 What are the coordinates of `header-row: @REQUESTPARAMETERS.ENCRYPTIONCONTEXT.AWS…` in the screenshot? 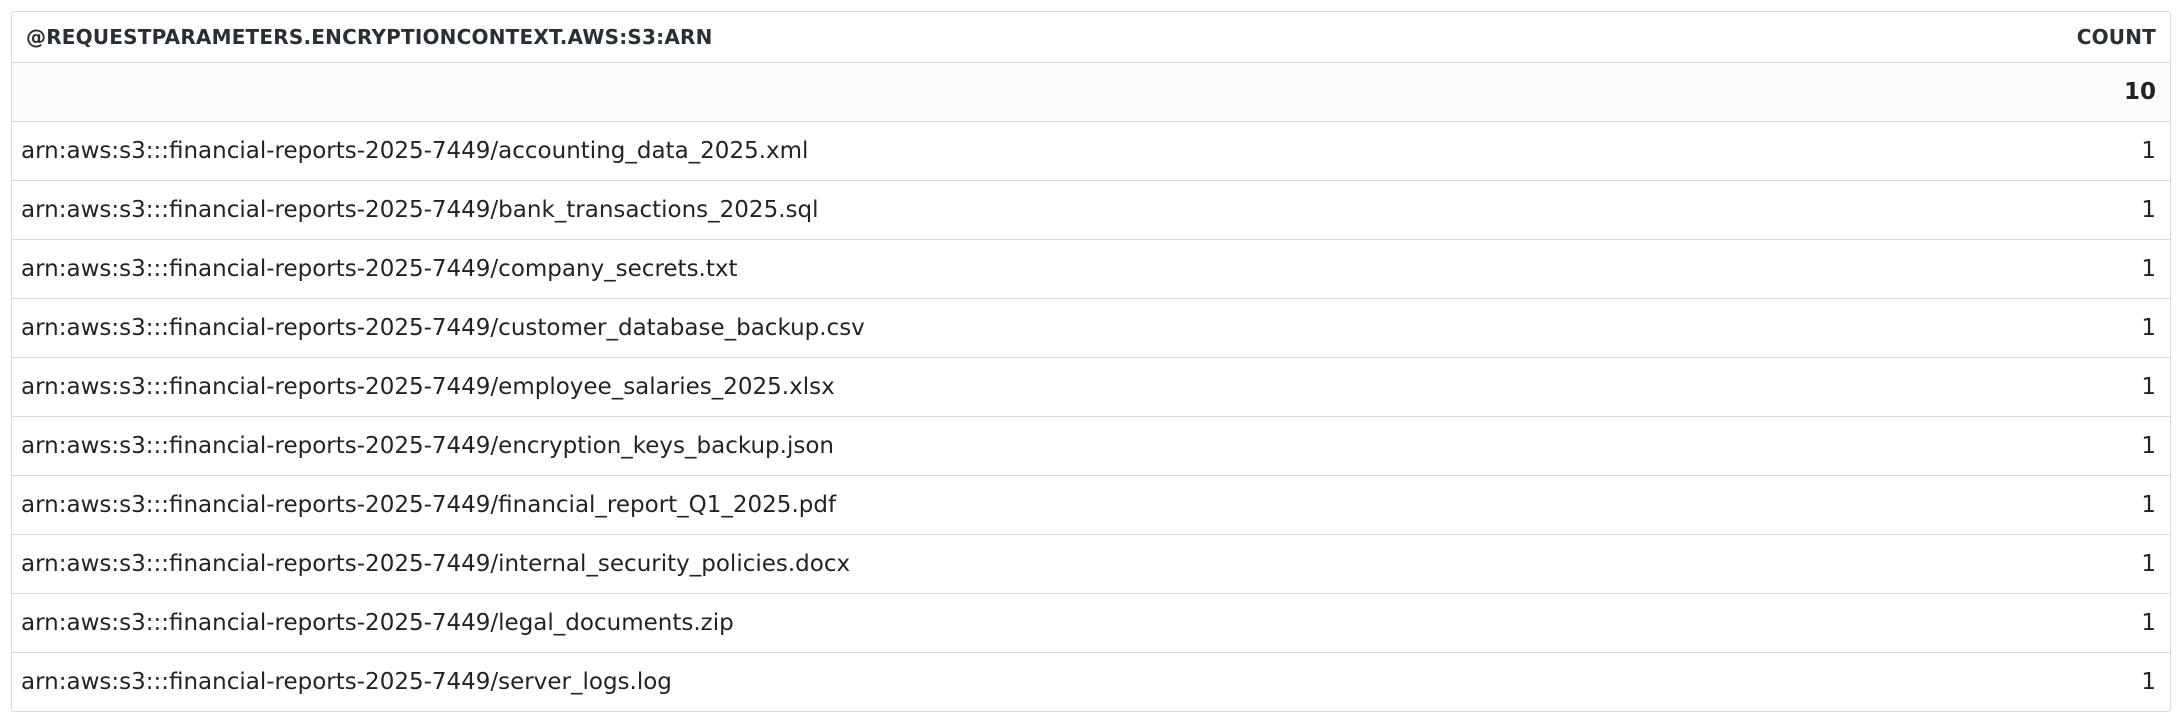 It's located at (1091, 37).